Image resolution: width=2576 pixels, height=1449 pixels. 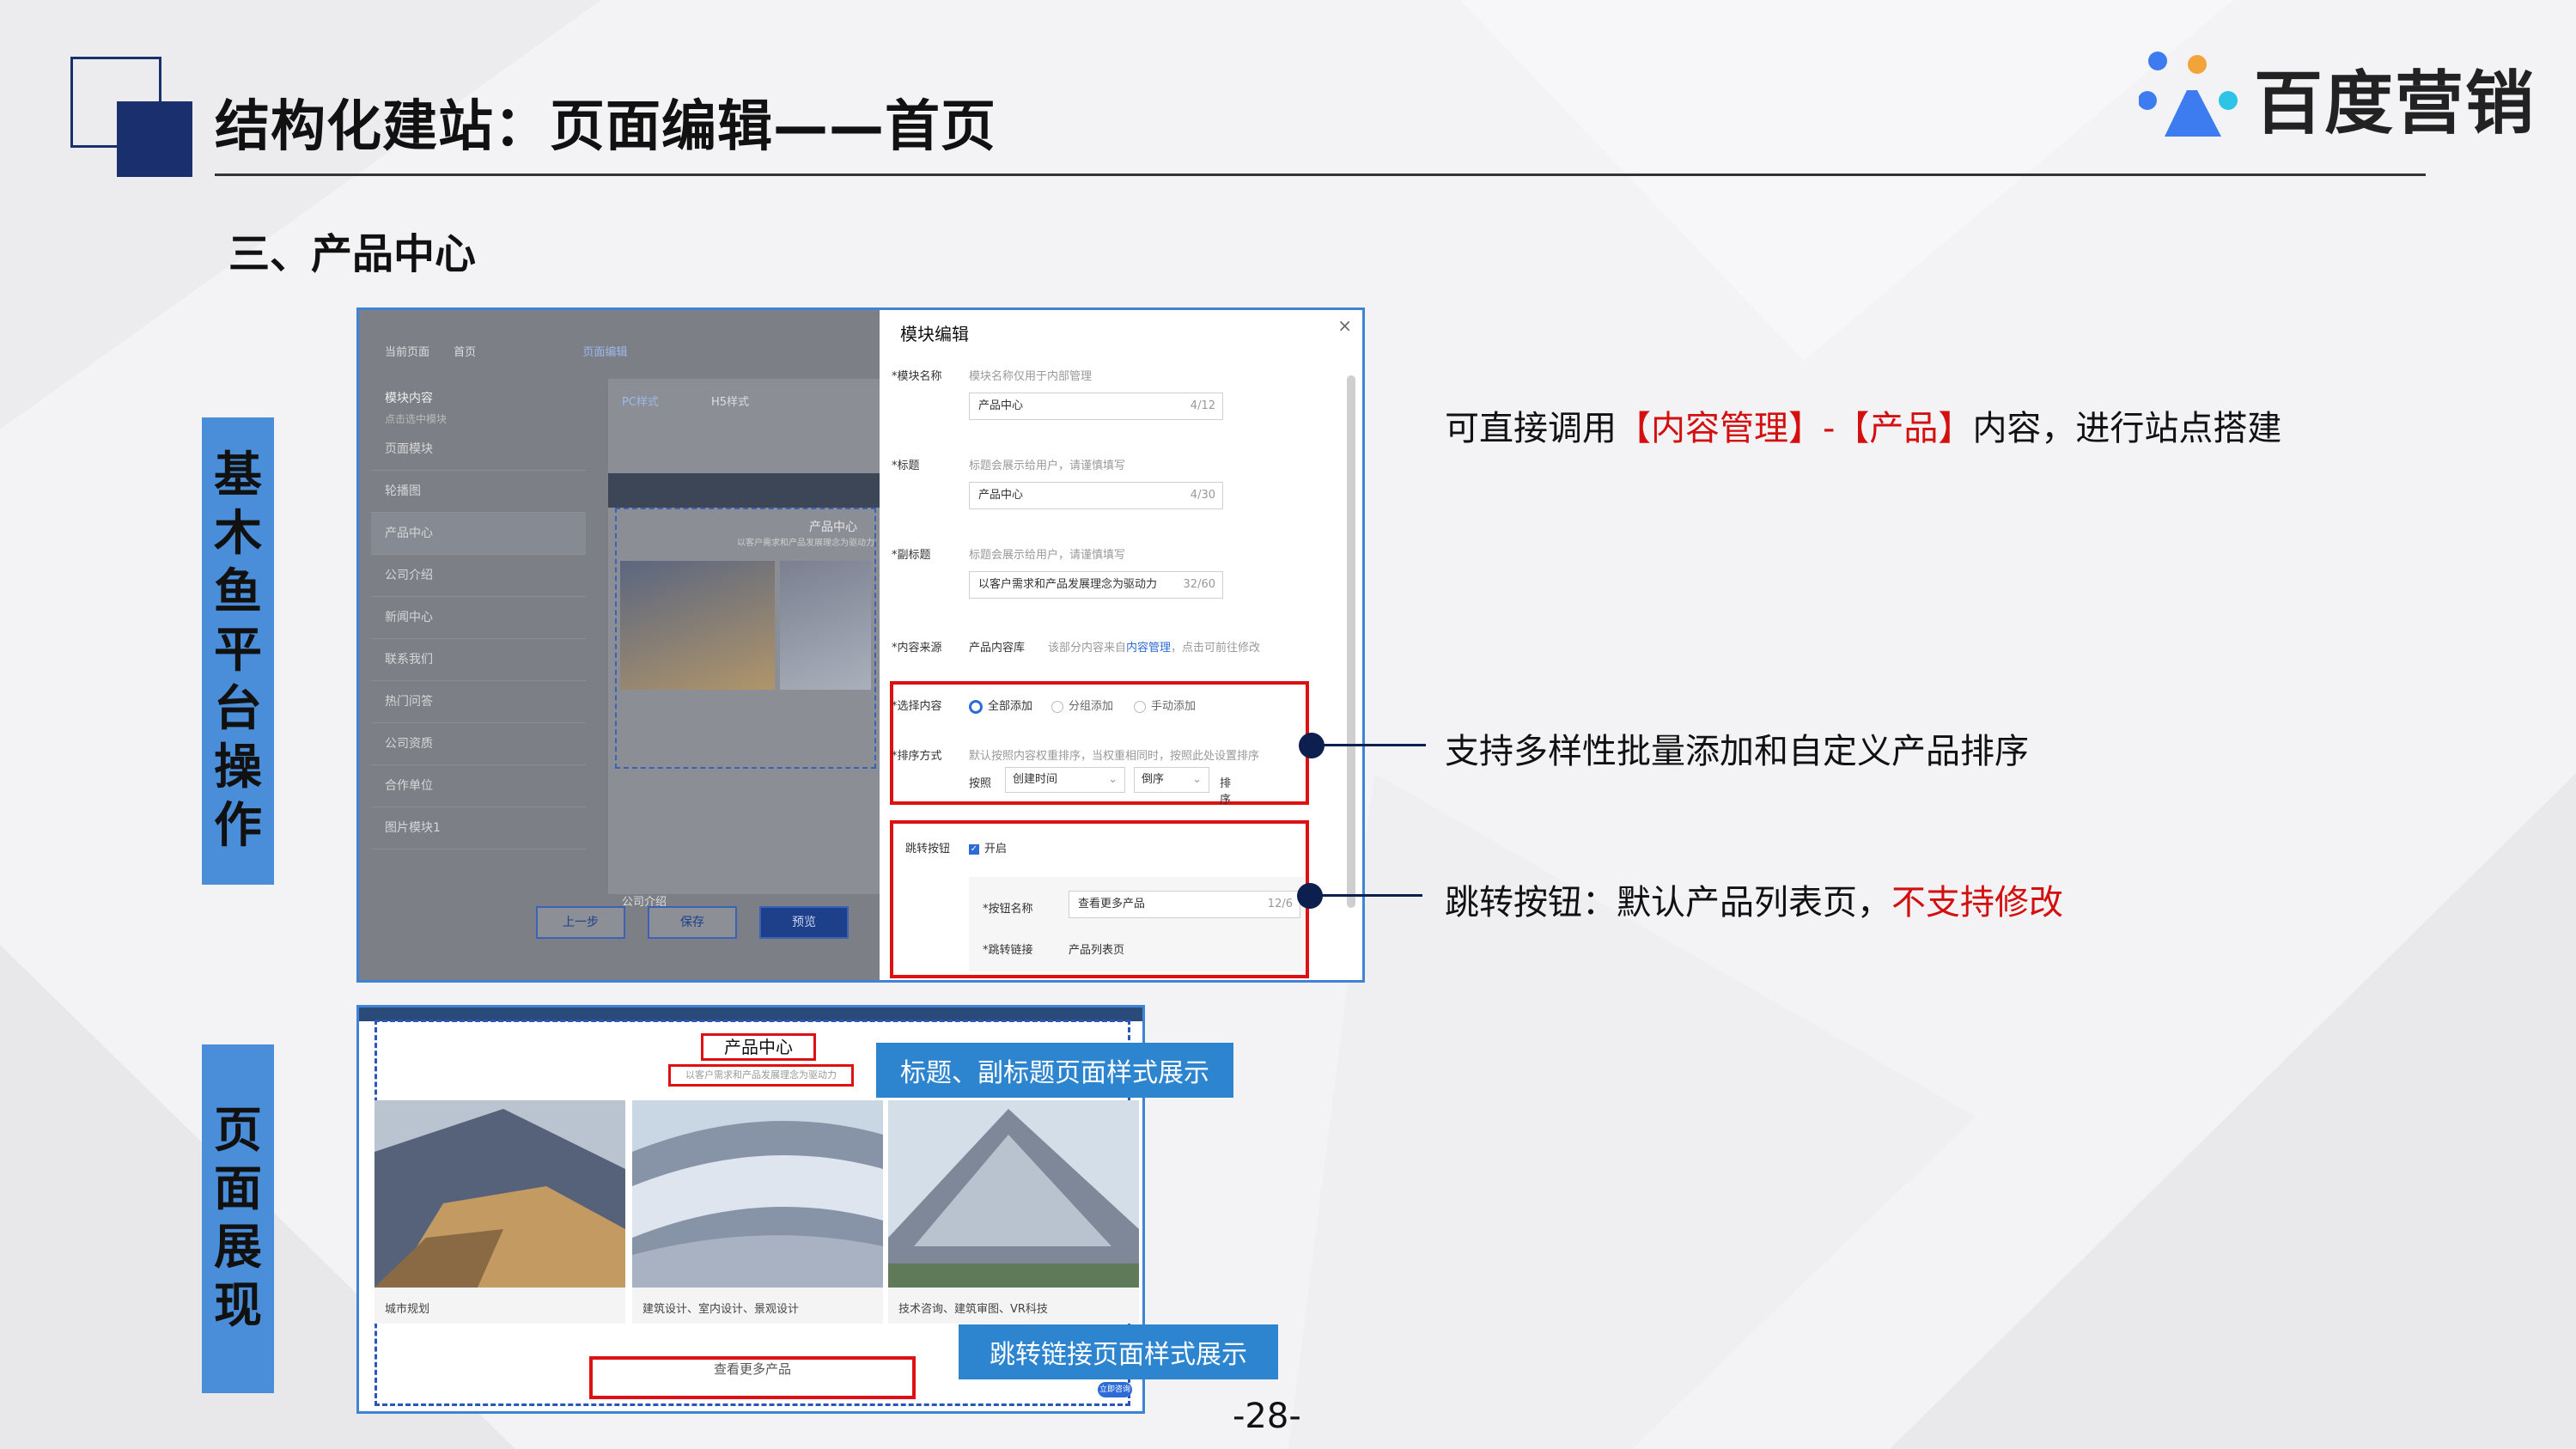 I want to click on input-count: 4/30, so click(x=1202, y=495).